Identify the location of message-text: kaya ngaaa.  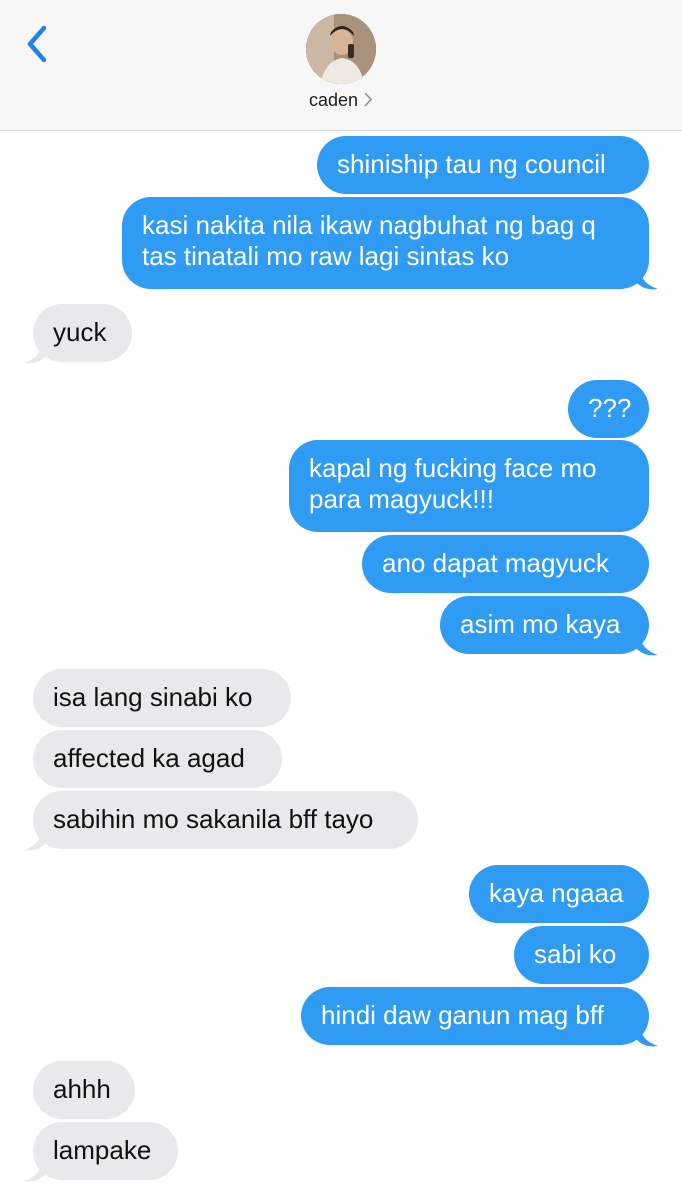
(556, 893).